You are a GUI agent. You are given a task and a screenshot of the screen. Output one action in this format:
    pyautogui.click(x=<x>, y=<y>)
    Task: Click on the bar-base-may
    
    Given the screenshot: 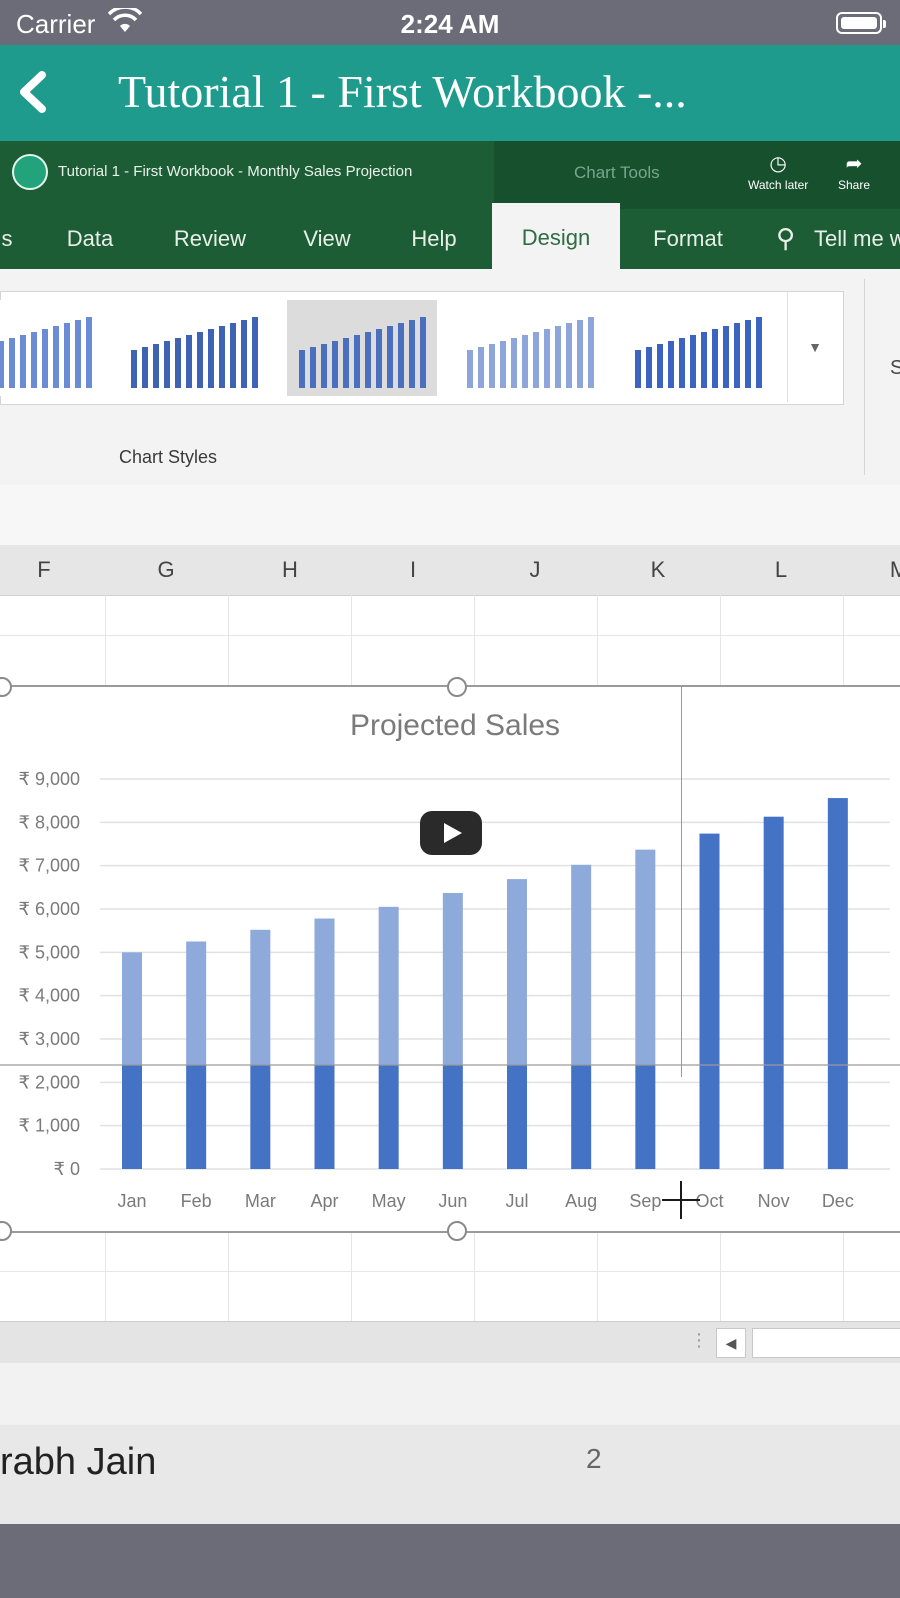 What is the action you would take?
    pyautogui.click(x=388, y=1117)
    